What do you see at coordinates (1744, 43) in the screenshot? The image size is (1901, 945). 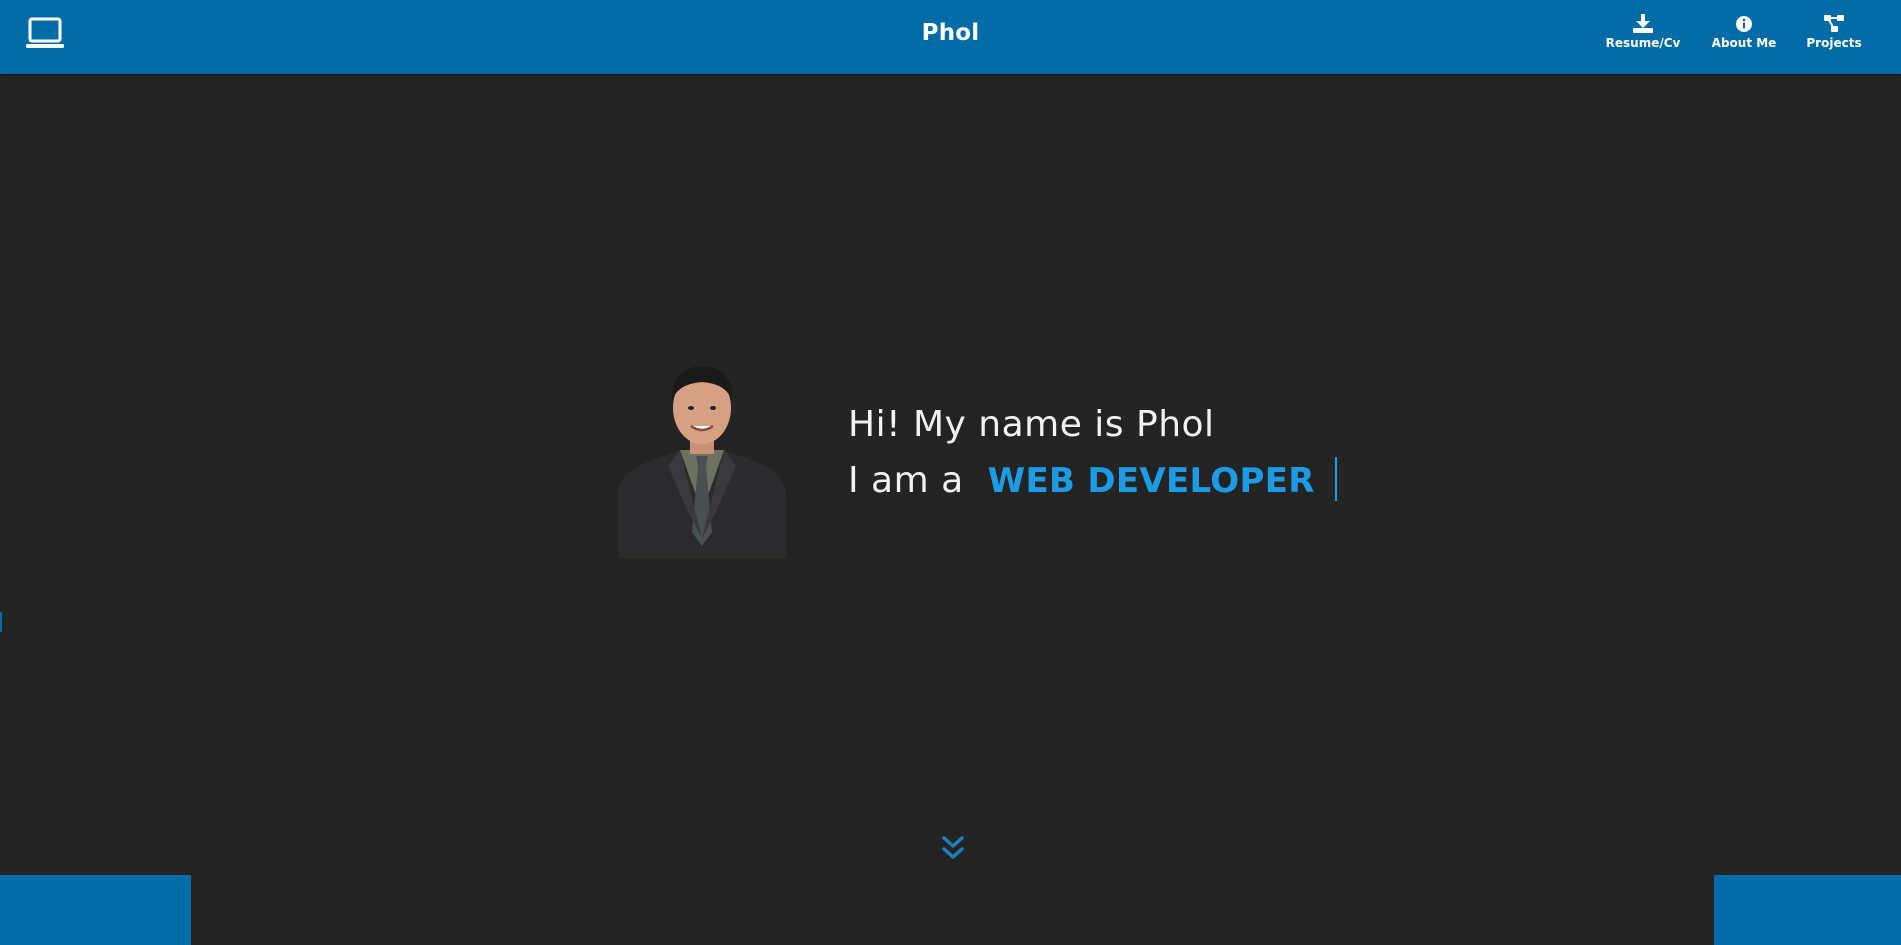 I see `nav-about-label: About Me` at bounding box center [1744, 43].